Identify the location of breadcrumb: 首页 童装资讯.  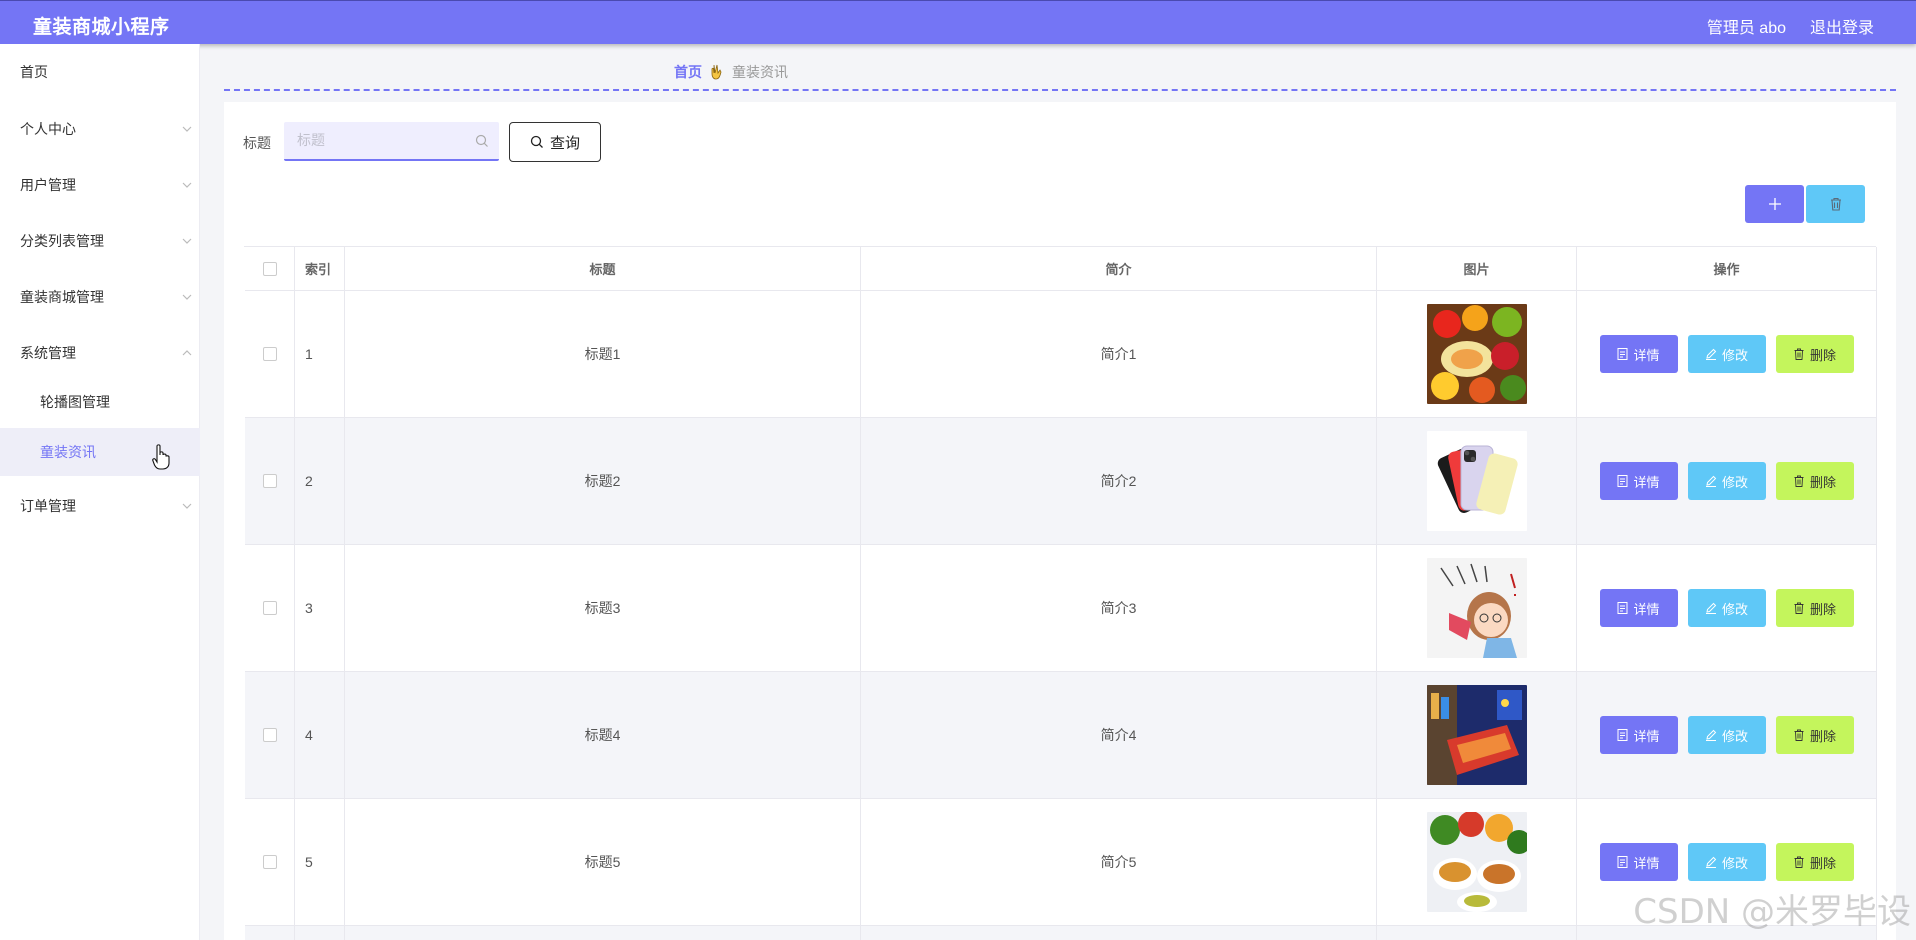
(731, 72).